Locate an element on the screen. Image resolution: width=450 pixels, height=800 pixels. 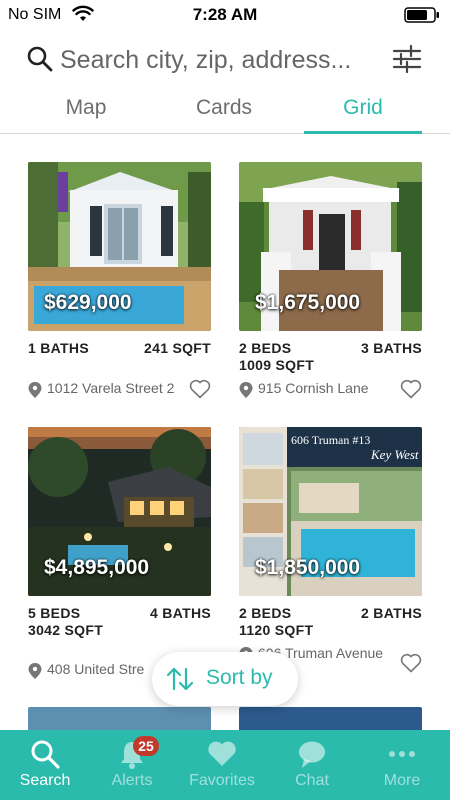
photo-caption-address: 606 Truman #13 is located at coordinates (330, 440).